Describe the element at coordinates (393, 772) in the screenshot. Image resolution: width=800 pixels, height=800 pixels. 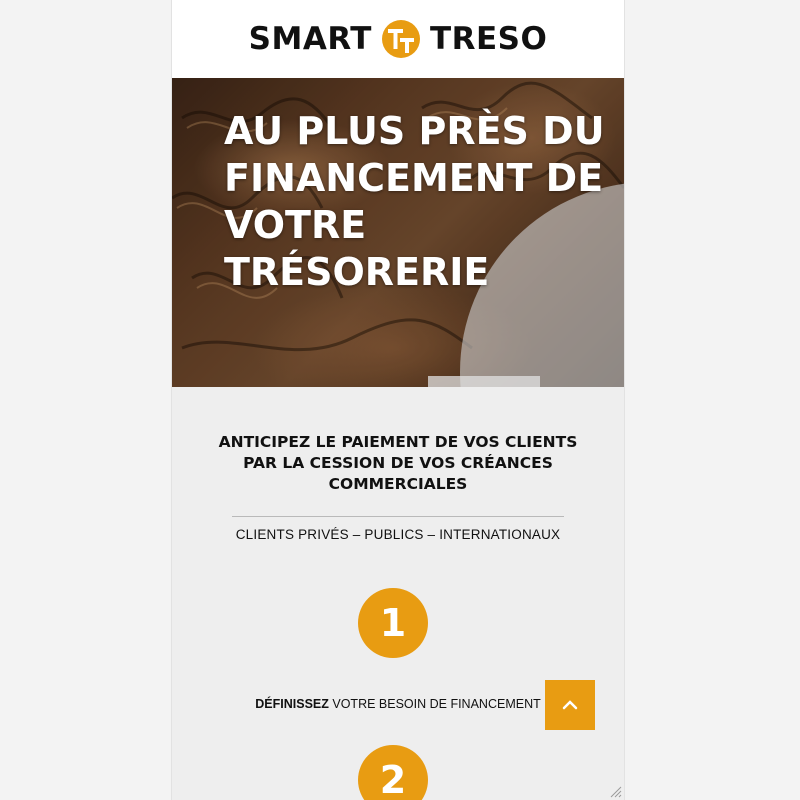
I see `step-number-2: 2` at that location.